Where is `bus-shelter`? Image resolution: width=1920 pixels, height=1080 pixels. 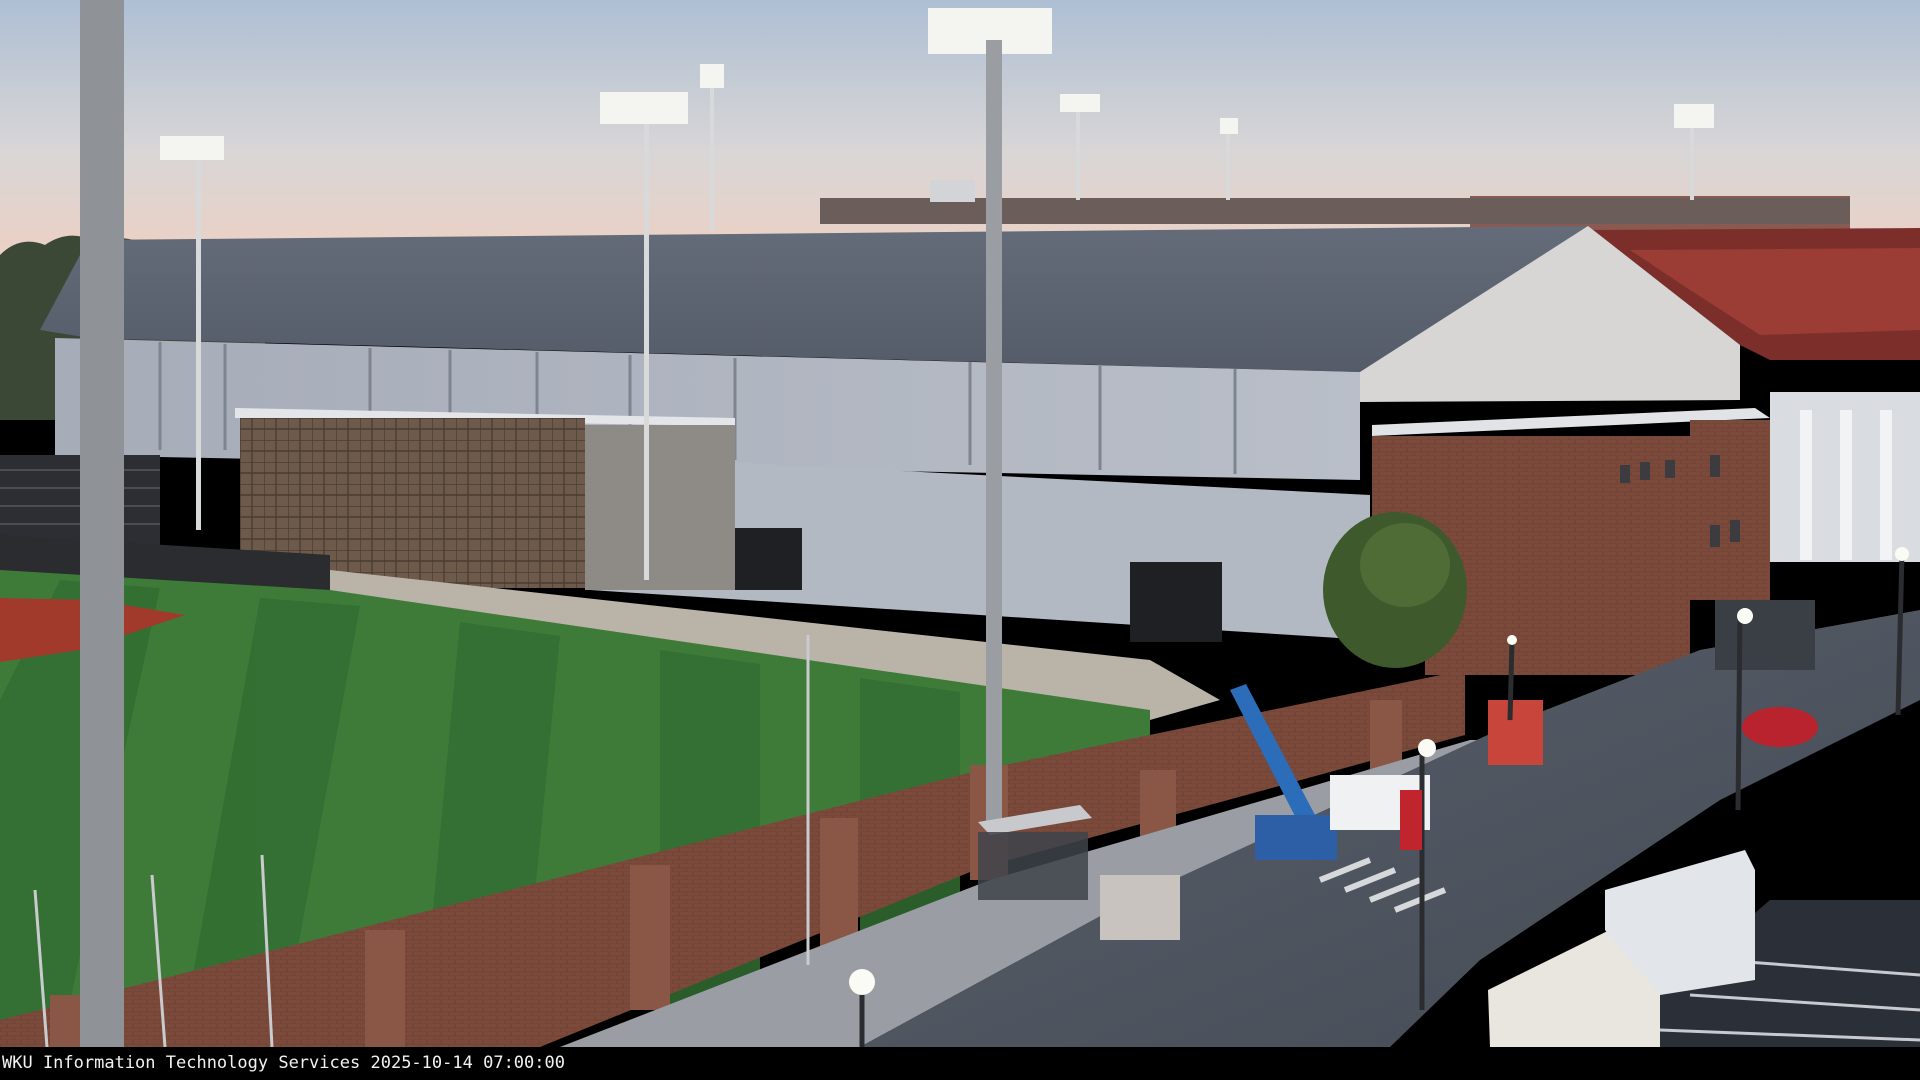
bus-shelter is located at coordinates (1033, 866).